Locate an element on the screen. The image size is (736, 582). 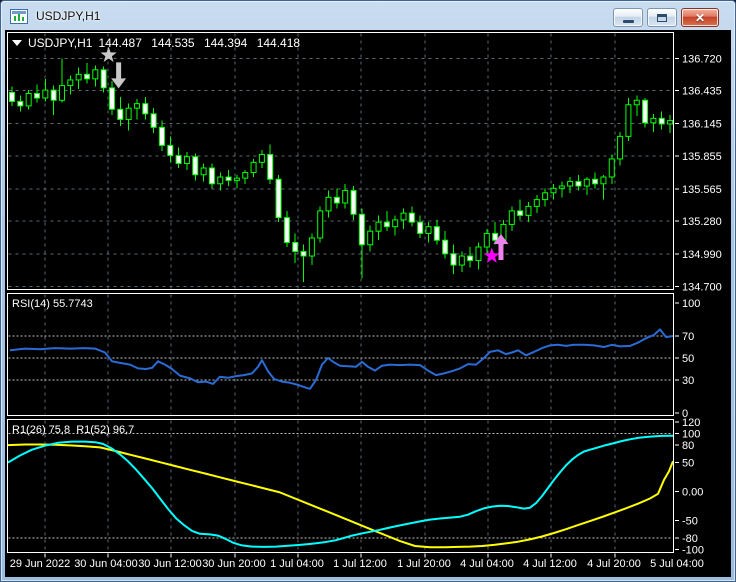
minimize-button is located at coordinates (628, 17).